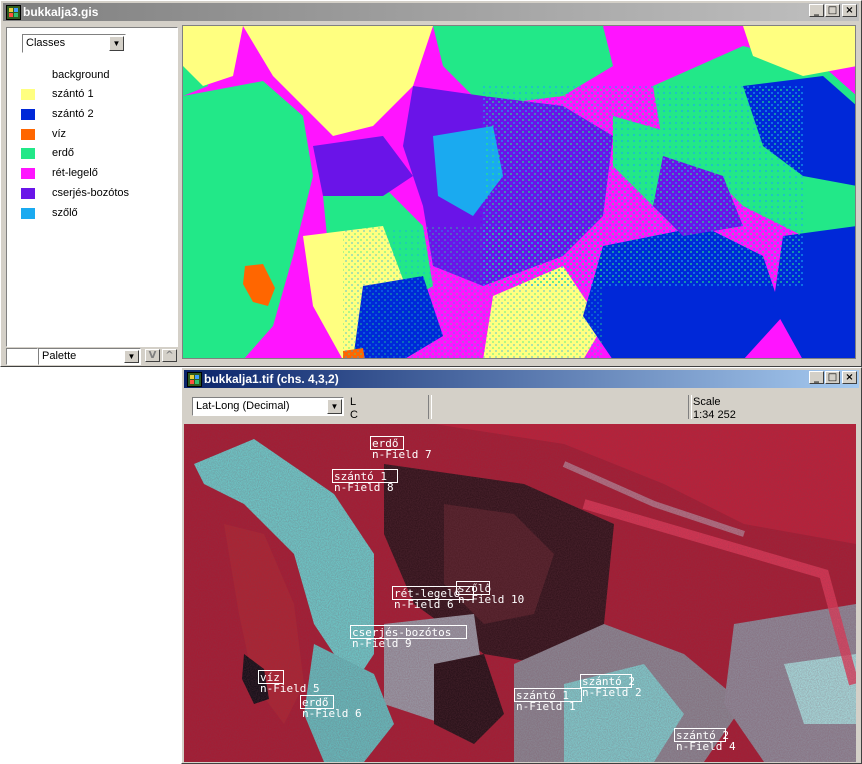 The width and height of the screenshot is (862, 764). I want to click on legend-type-select: Classes ▼, so click(74, 43).